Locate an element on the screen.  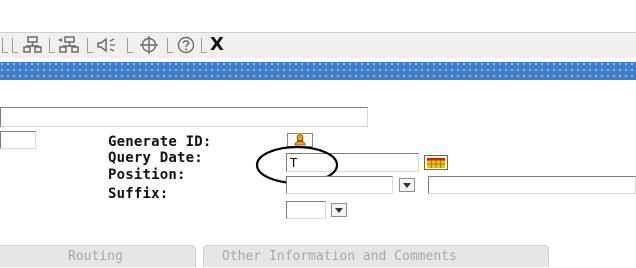
close-icon: X is located at coordinates (217, 44).